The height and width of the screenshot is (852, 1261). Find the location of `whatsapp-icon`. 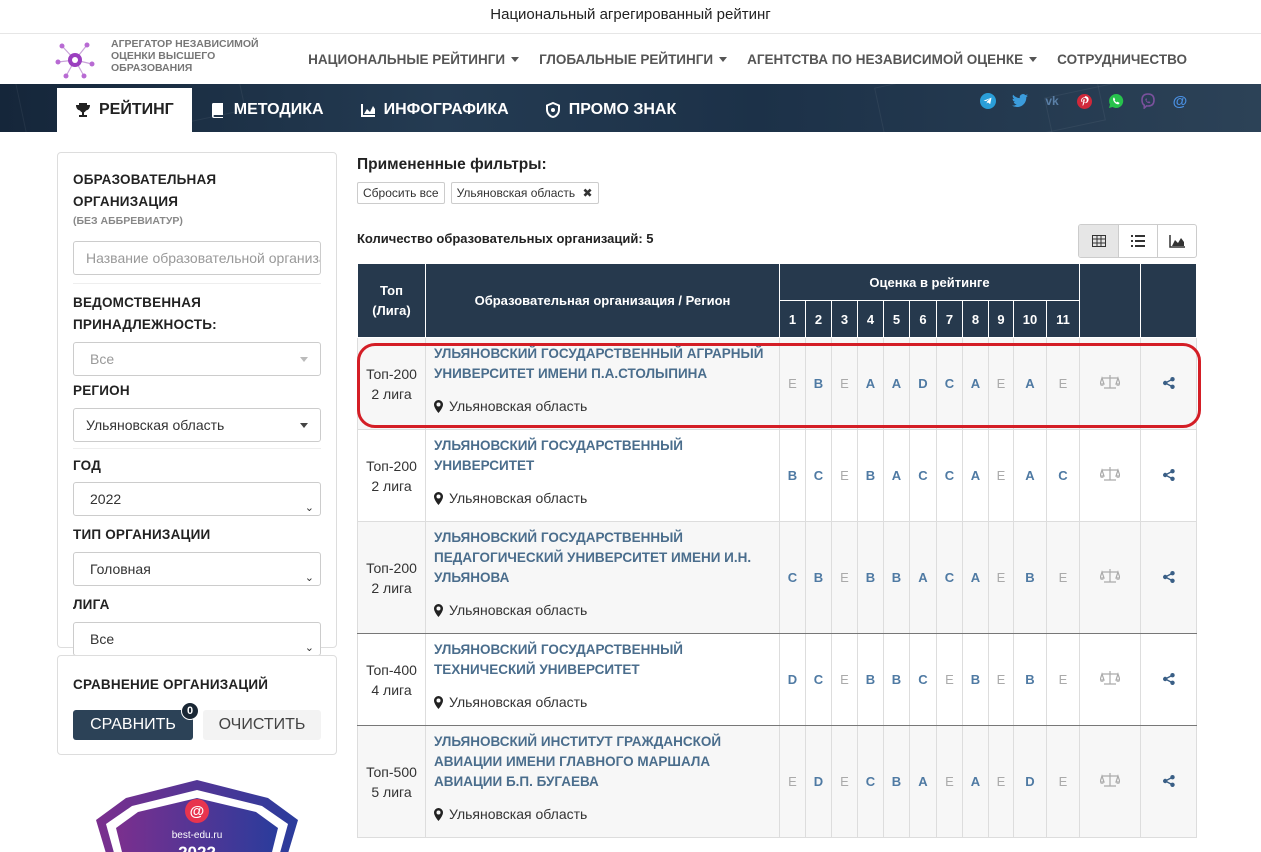

whatsapp-icon is located at coordinates (1116, 101).